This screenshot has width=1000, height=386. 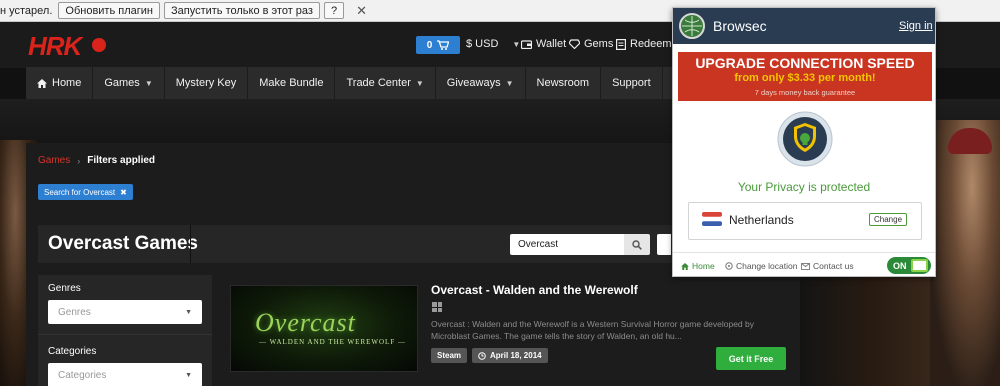 I want to click on cover-subtitle-text: — WALDEN AND THE WEREWOLF —, so click(x=332, y=342).